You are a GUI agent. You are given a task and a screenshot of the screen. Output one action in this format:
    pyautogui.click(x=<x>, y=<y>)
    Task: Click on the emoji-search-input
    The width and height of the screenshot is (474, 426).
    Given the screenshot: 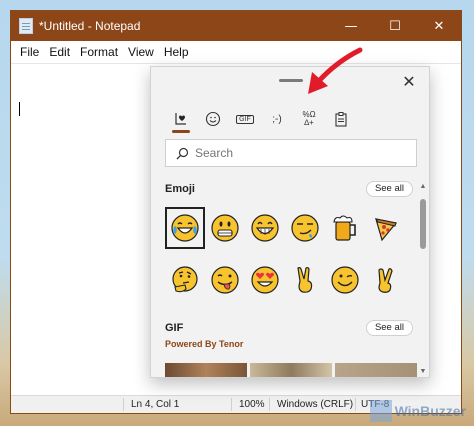 What is the action you would take?
    pyautogui.click(x=295, y=153)
    